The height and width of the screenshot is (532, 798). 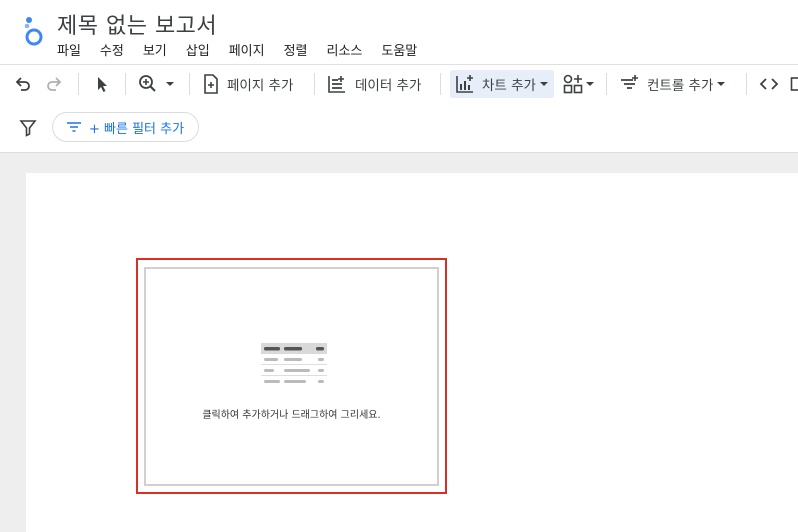 I want to click on redo-icon, so click(x=54, y=84).